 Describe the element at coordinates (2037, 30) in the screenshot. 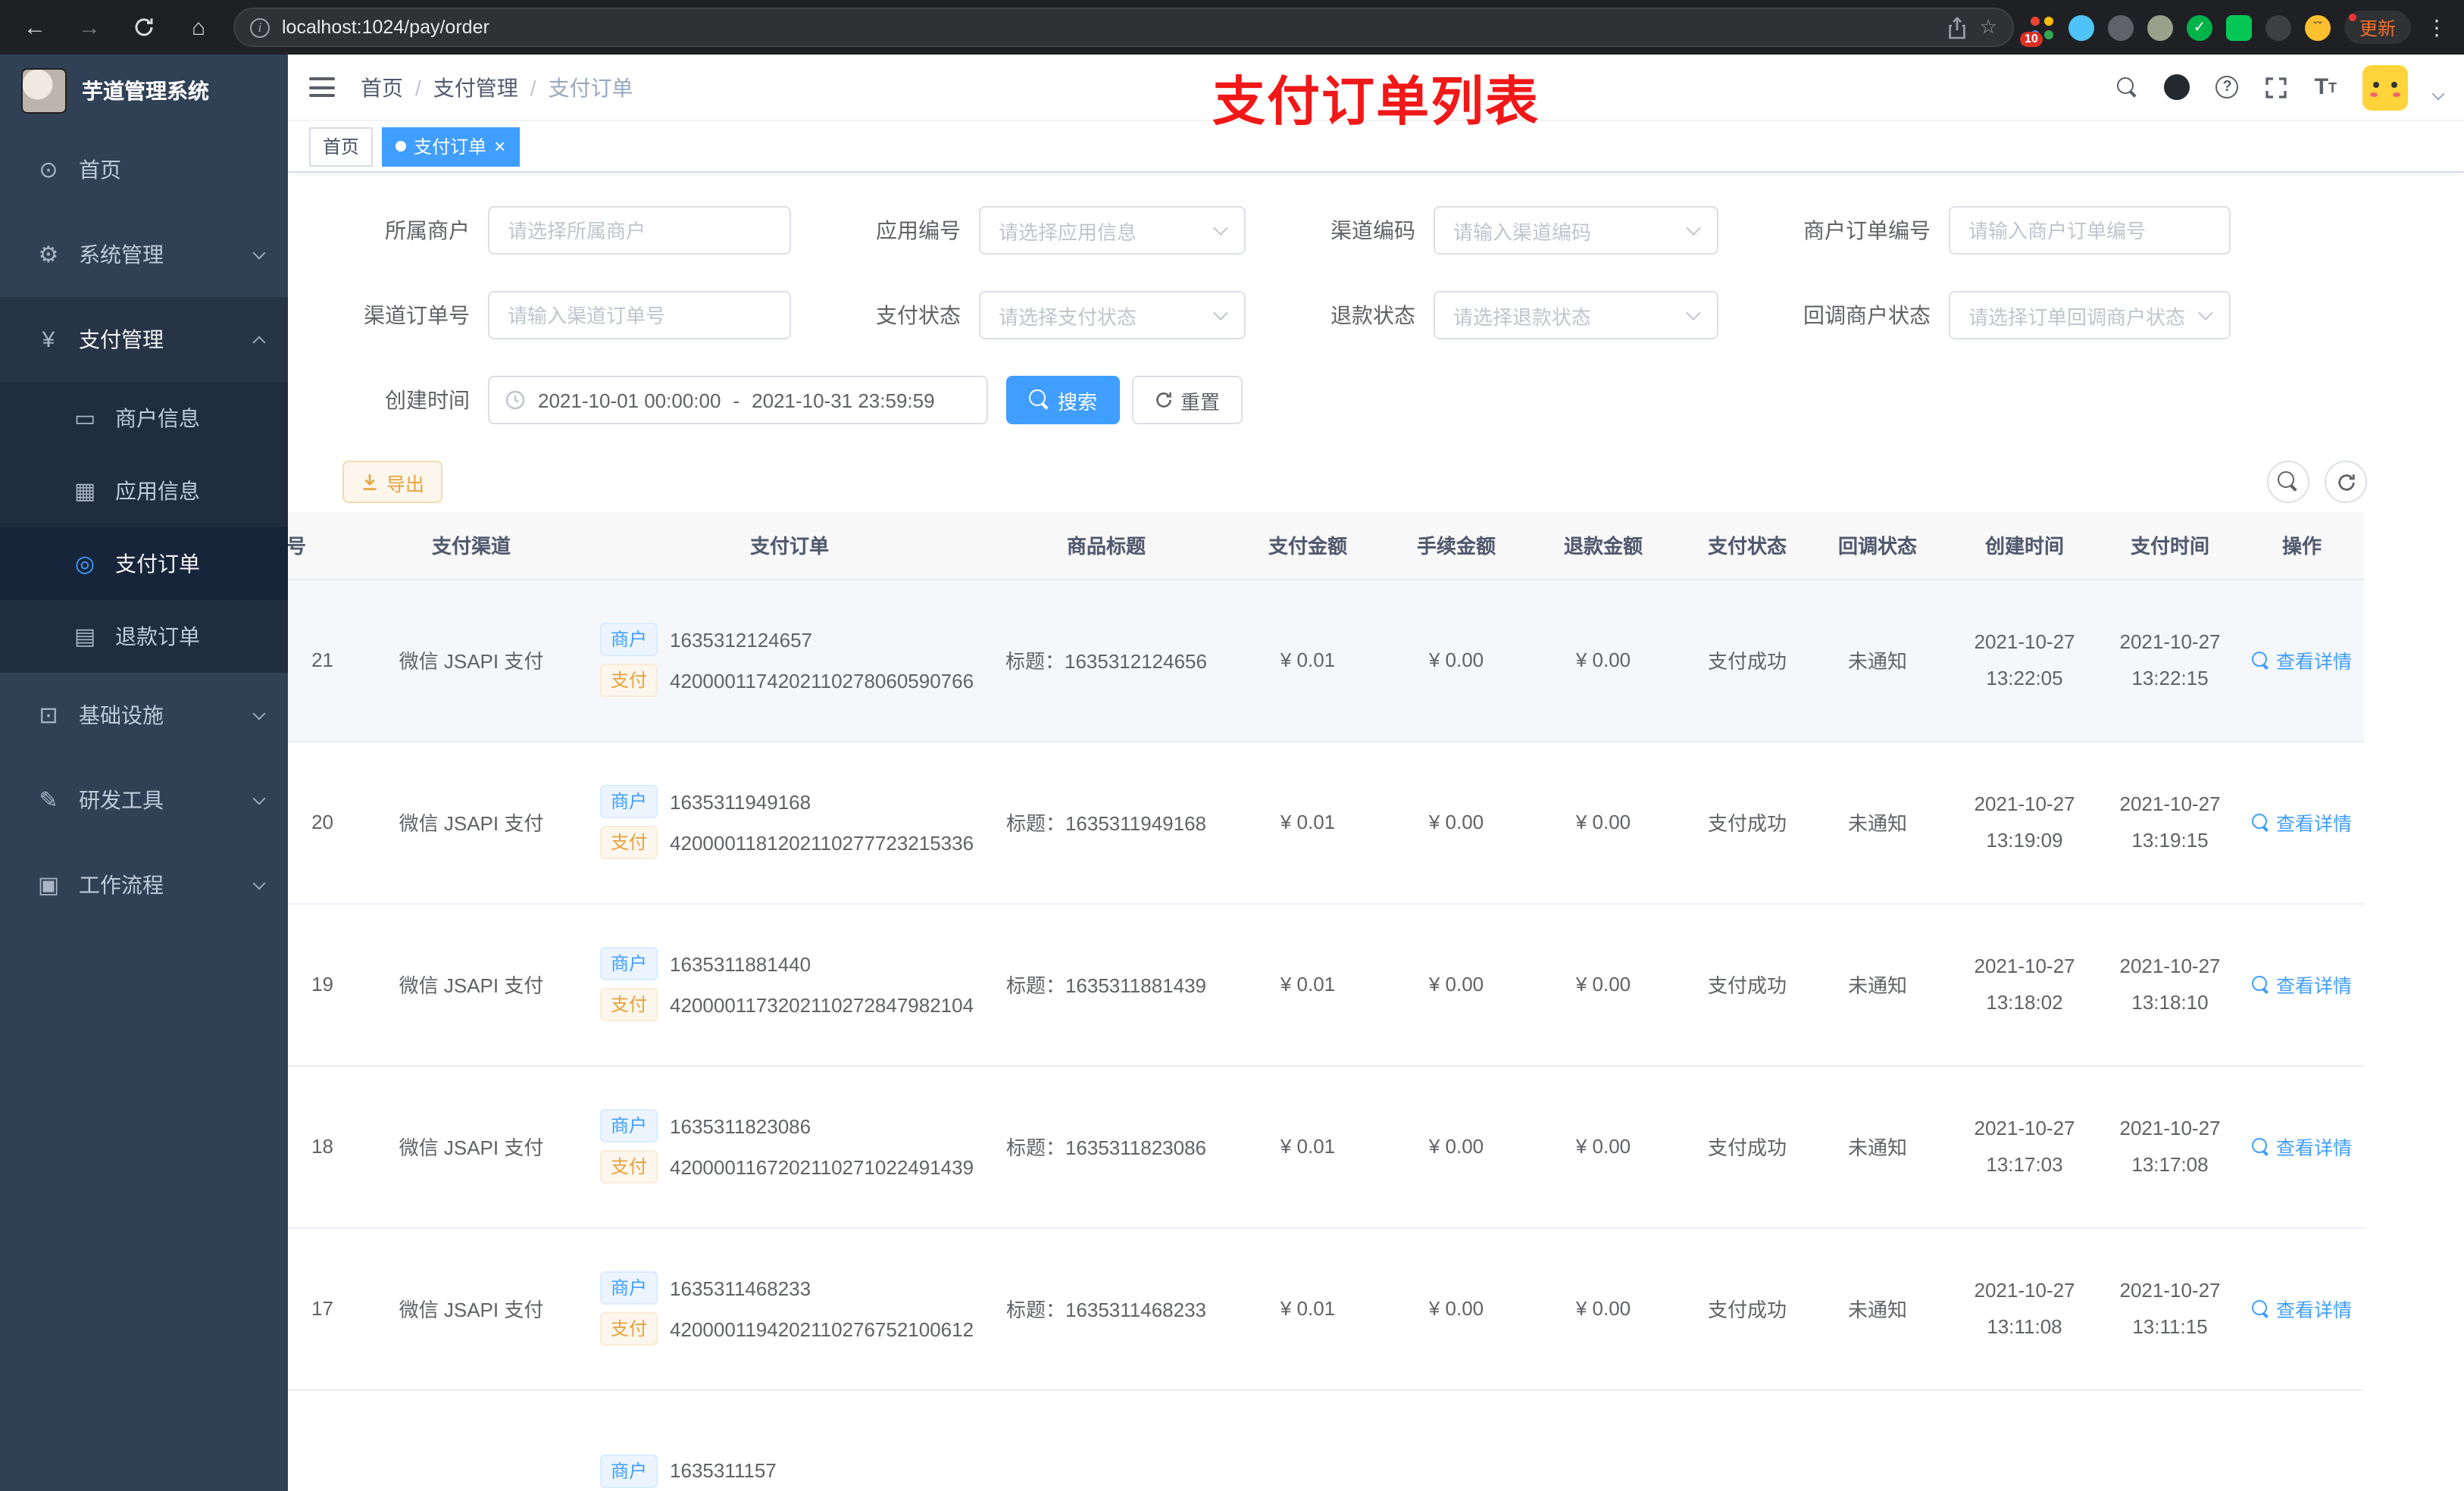

I see `extension-icon: 10` at that location.